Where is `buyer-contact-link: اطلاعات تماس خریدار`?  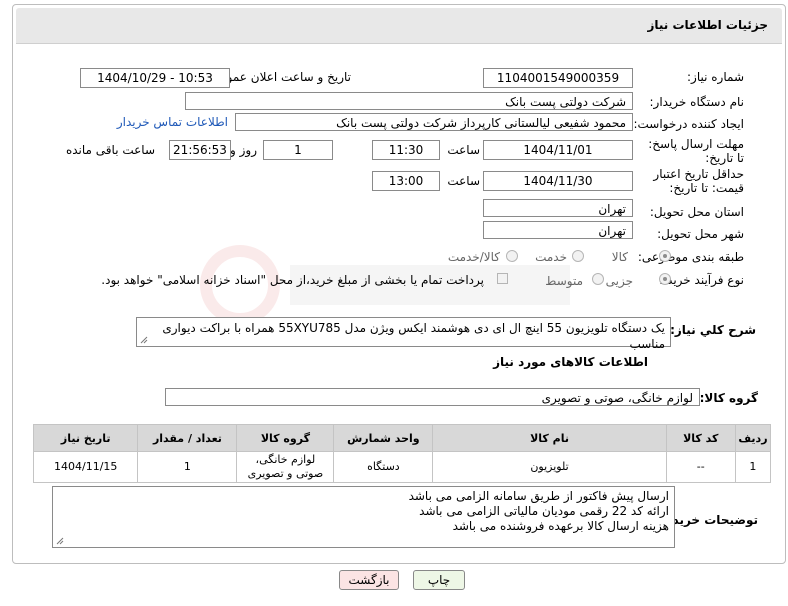
buyer-contact-link: اطلاعات تماس خریدار is located at coordinates (172, 122).